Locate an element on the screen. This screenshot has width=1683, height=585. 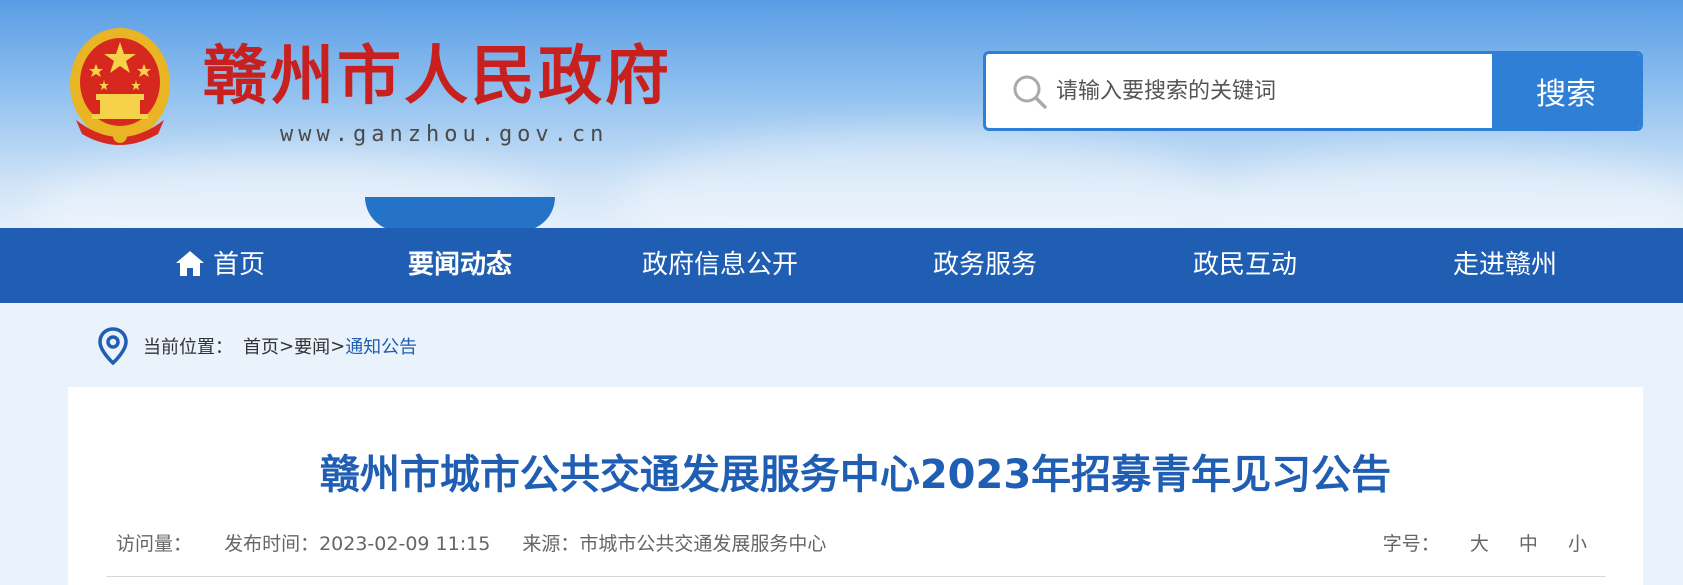
font-size-medium-button: 中 is located at coordinates (1528, 544).